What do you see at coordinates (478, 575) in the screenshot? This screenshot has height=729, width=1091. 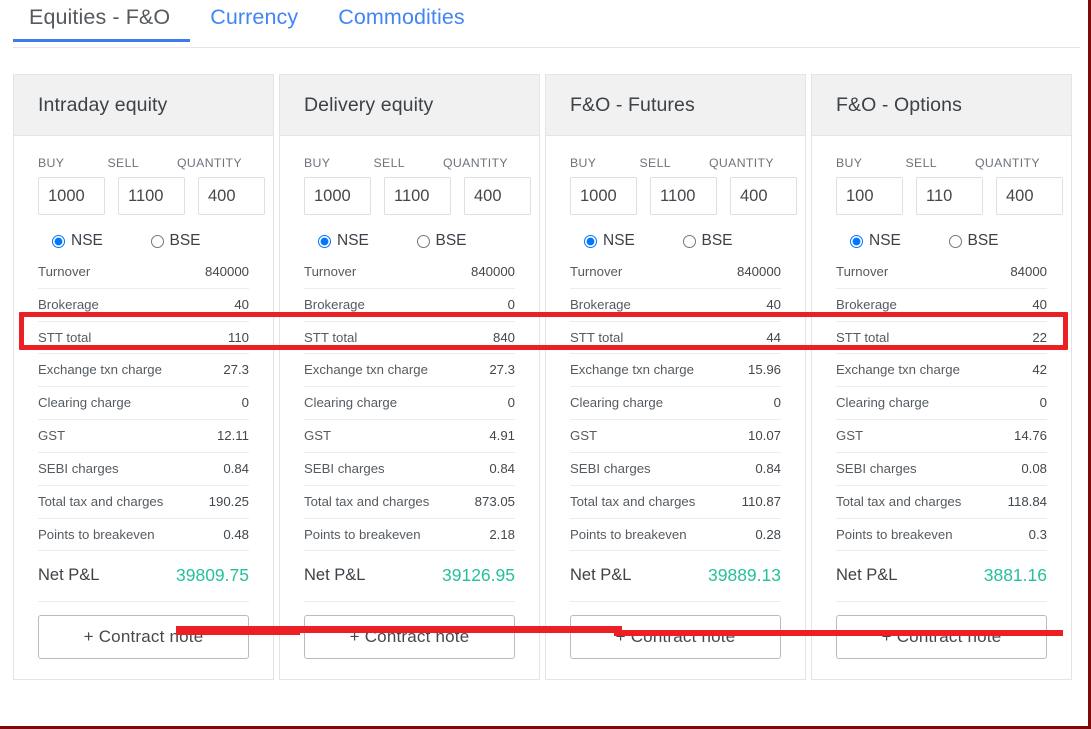 I see `net-pl-value: 39126.95` at bounding box center [478, 575].